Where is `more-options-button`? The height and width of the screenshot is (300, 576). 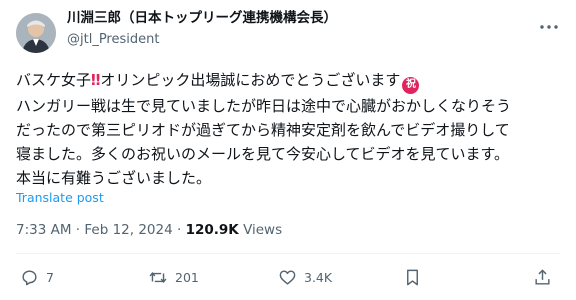
more-options-button is located at coordinates (549, 27).